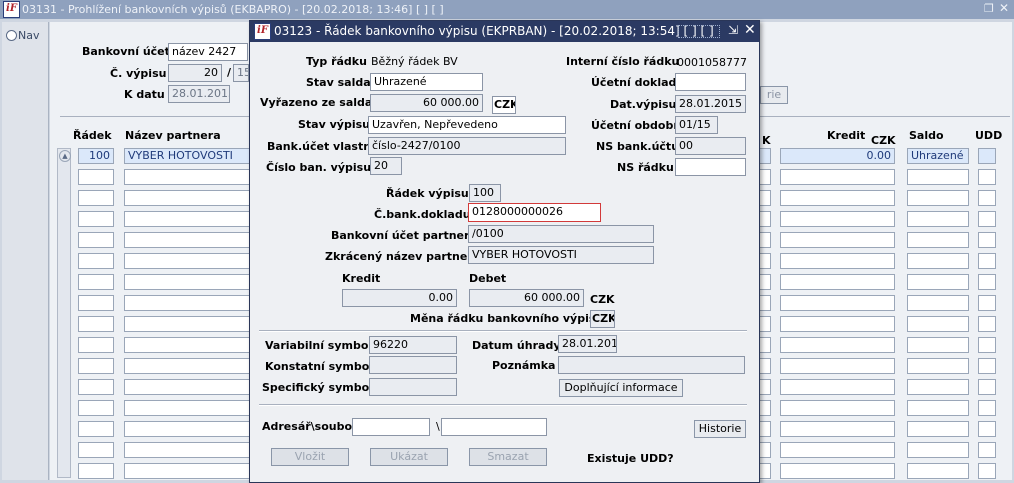 Image resolution: width=1014 pixels, height=483 pixels. Describe the element at coordinates (386, 166) in the screenshot. I see `cislo-ban-vypisu-field: 20` at that location.